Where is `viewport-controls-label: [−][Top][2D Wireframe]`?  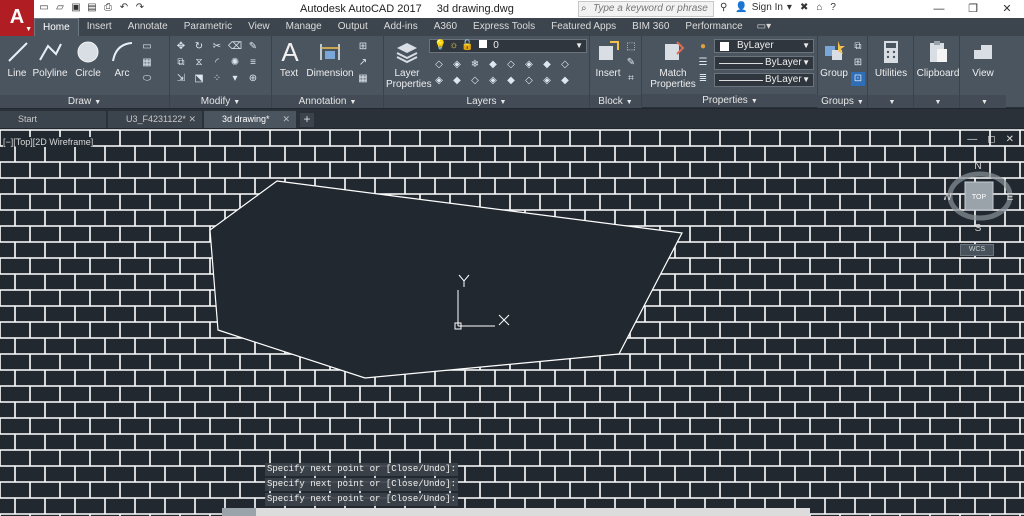 viewport-controls-label: [−][Top][2D Wireframe] is located at coordinates (48, 142).